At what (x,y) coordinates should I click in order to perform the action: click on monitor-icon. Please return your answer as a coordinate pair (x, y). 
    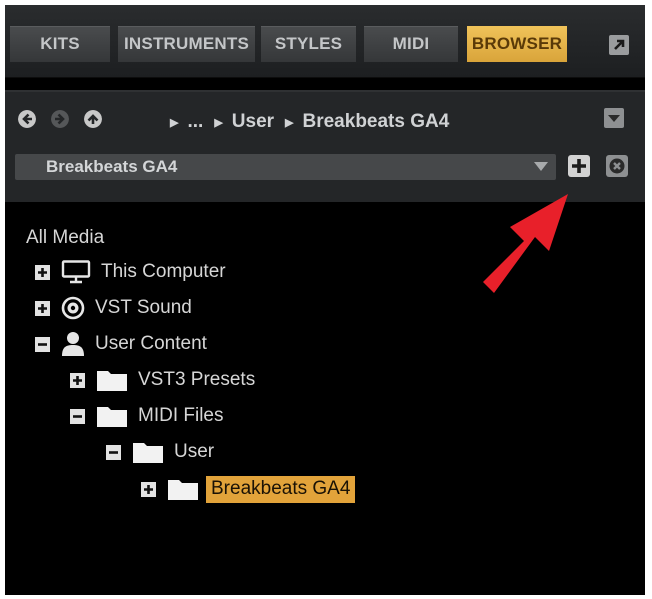
    Looking at the image, I should click on (76, 272).